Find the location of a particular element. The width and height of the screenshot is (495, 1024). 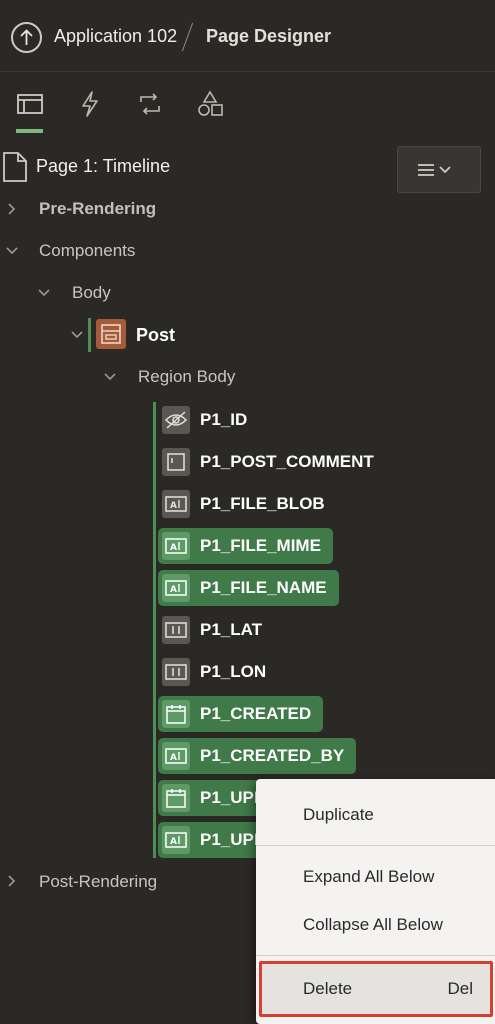

tree-menu-button is located at coordinates (439, 169).